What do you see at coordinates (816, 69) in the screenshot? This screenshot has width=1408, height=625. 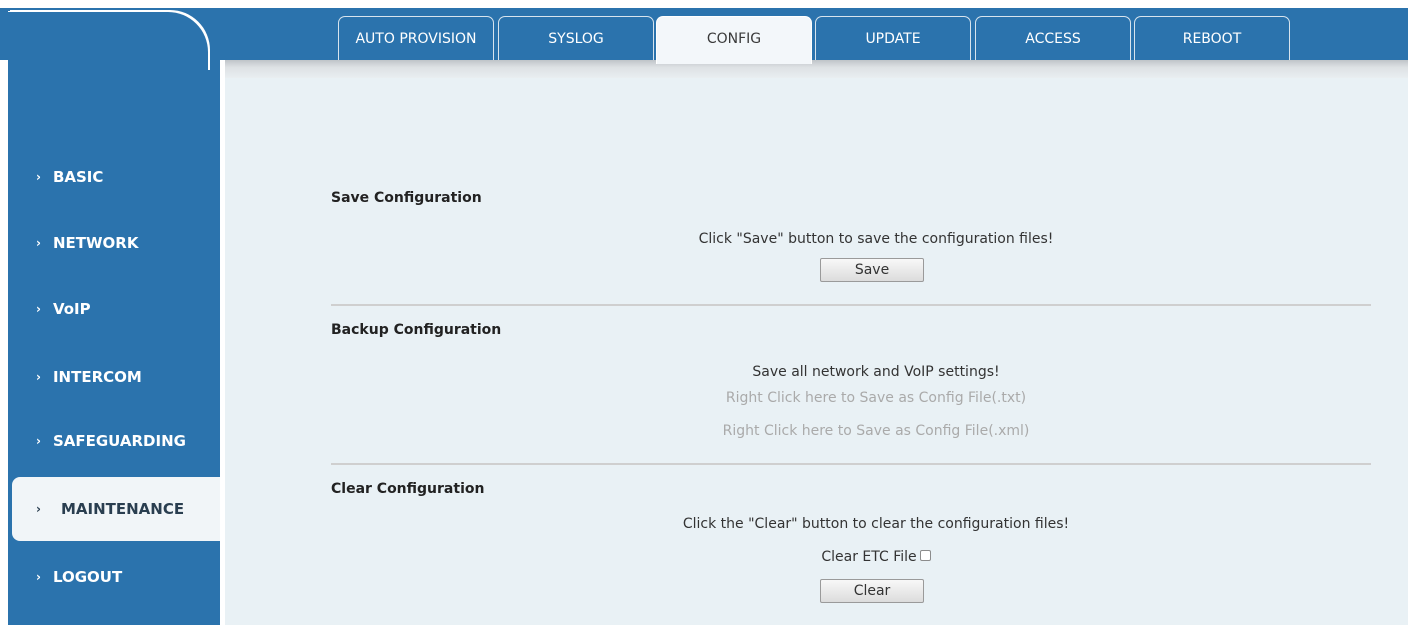 I see `tab-bar-shadow` at bounding box center [816, 69].